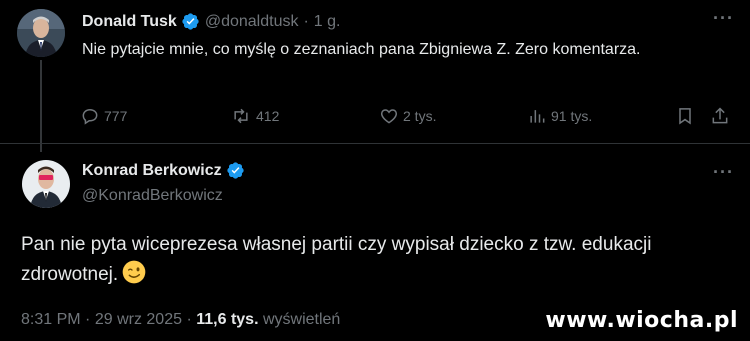  Describe the element at coordinates (268, 116) in the screenshot. I see `repost-count: 412` at that location.